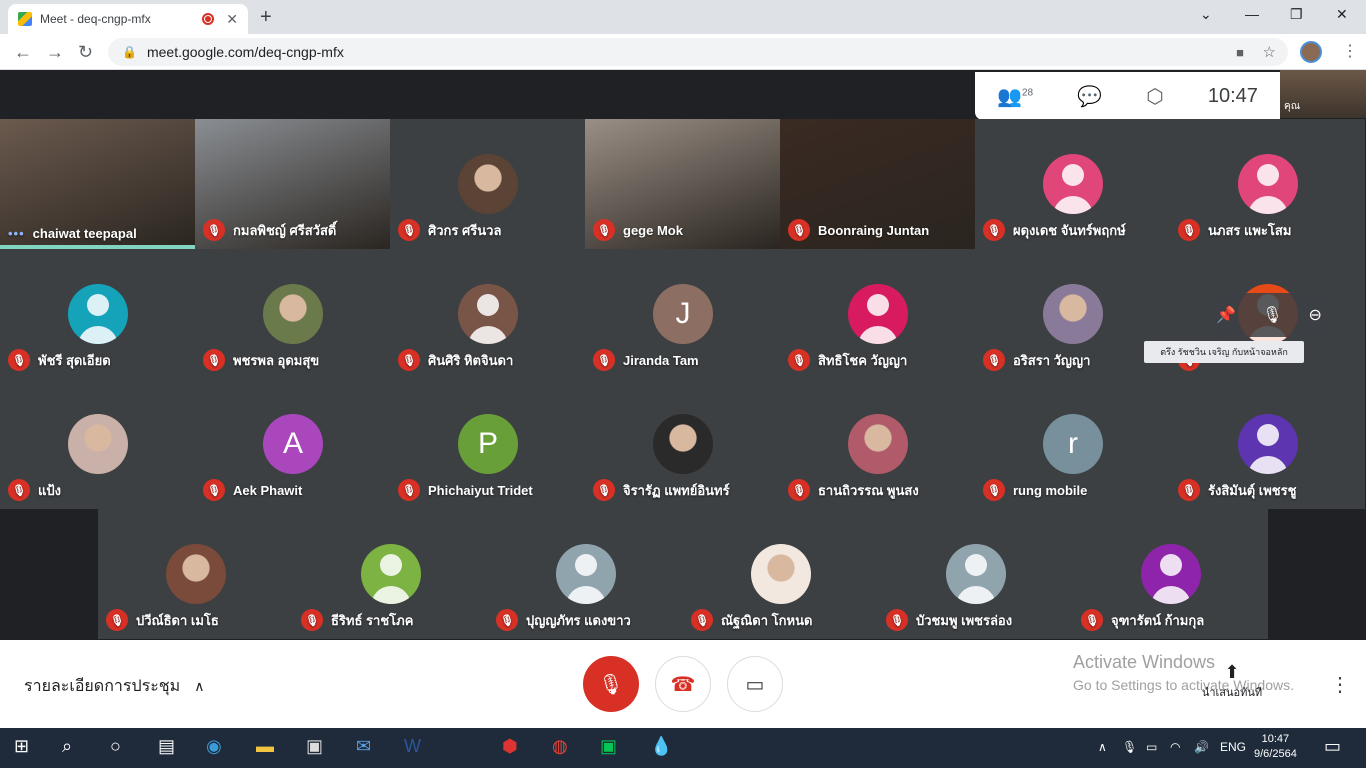 This screenshot has width=1366, height=768. I want to click on meeting-details-button: รายละเอียดการประชุม ∧, so click(114, 686).